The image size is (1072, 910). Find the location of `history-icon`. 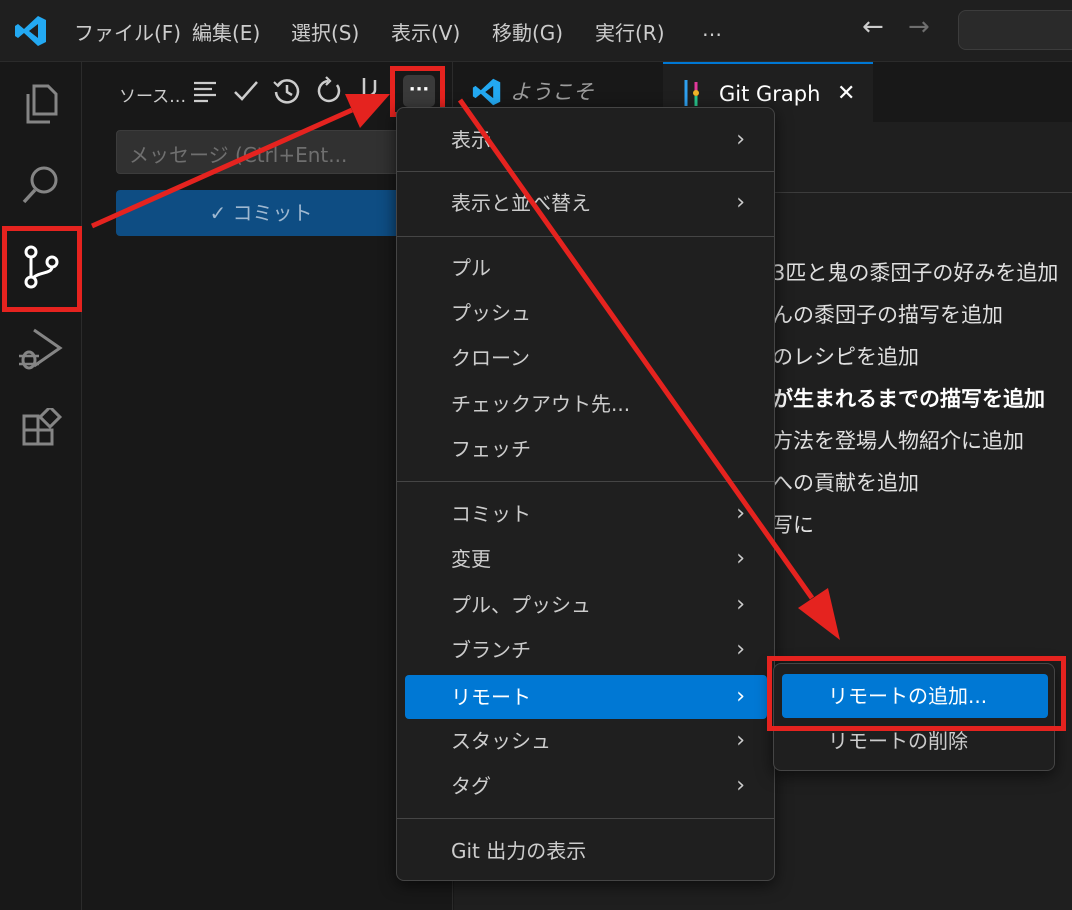

history-icon is located at coordinates (287, 91).